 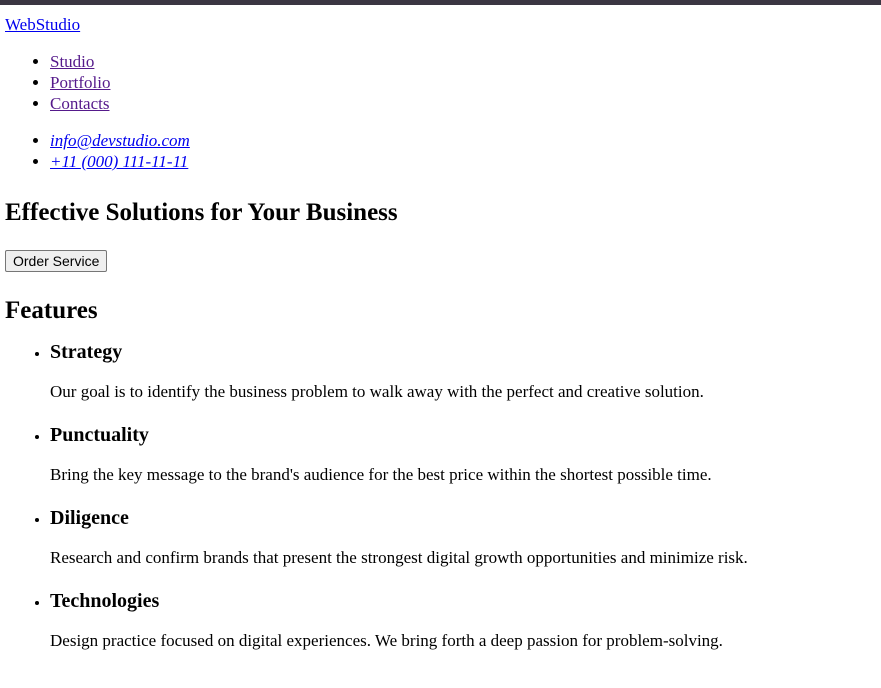 What do you see at coordinates (105, 601) in the screenshot?
I see `feature-title: Technologies` at bounding box center [105, 601].